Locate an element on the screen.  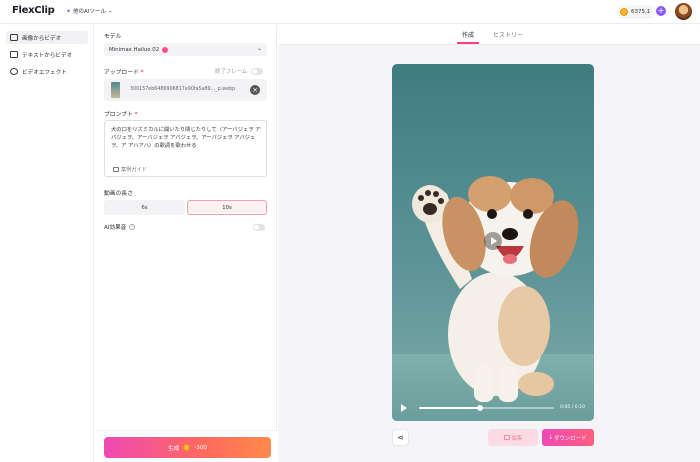
share-button: ⋖ is located at coordinates (400, 437).